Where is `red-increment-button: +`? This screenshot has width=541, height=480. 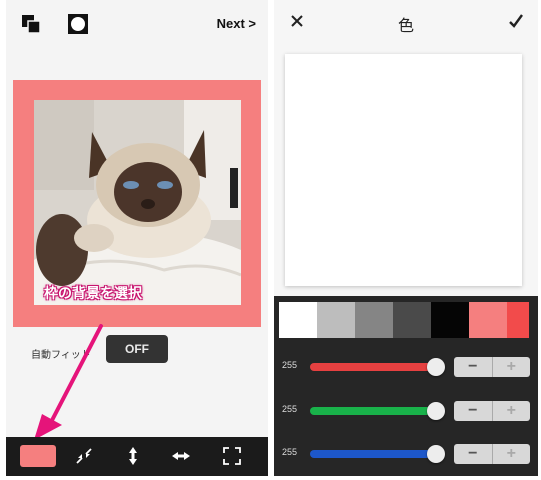
red-increment-button: + is located at coordinates (512, 367).